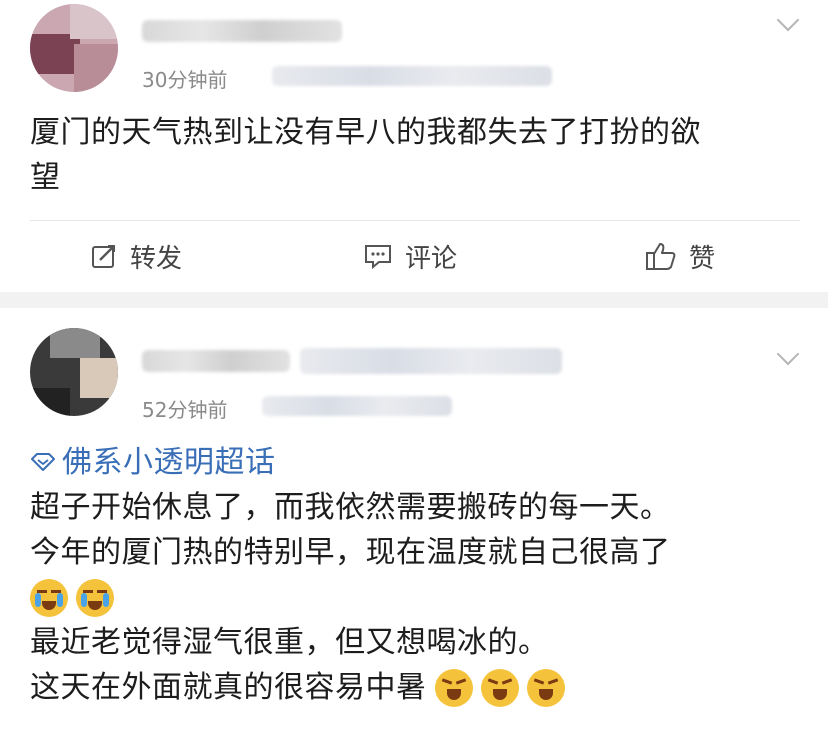 The height and width of the screenshot is (739, 828). Describe the element at coordinates (289, 642) in the screenshot. I see `post-text-line: 最近老觉得湿气很重，但又想喝冰的。` at that location.